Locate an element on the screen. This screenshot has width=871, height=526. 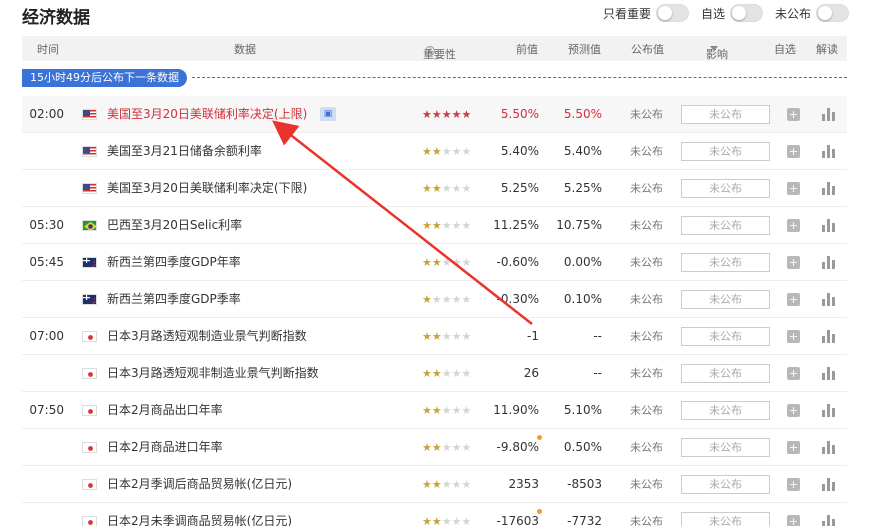
unpublished-toggle is located at coordinates (832, 13).